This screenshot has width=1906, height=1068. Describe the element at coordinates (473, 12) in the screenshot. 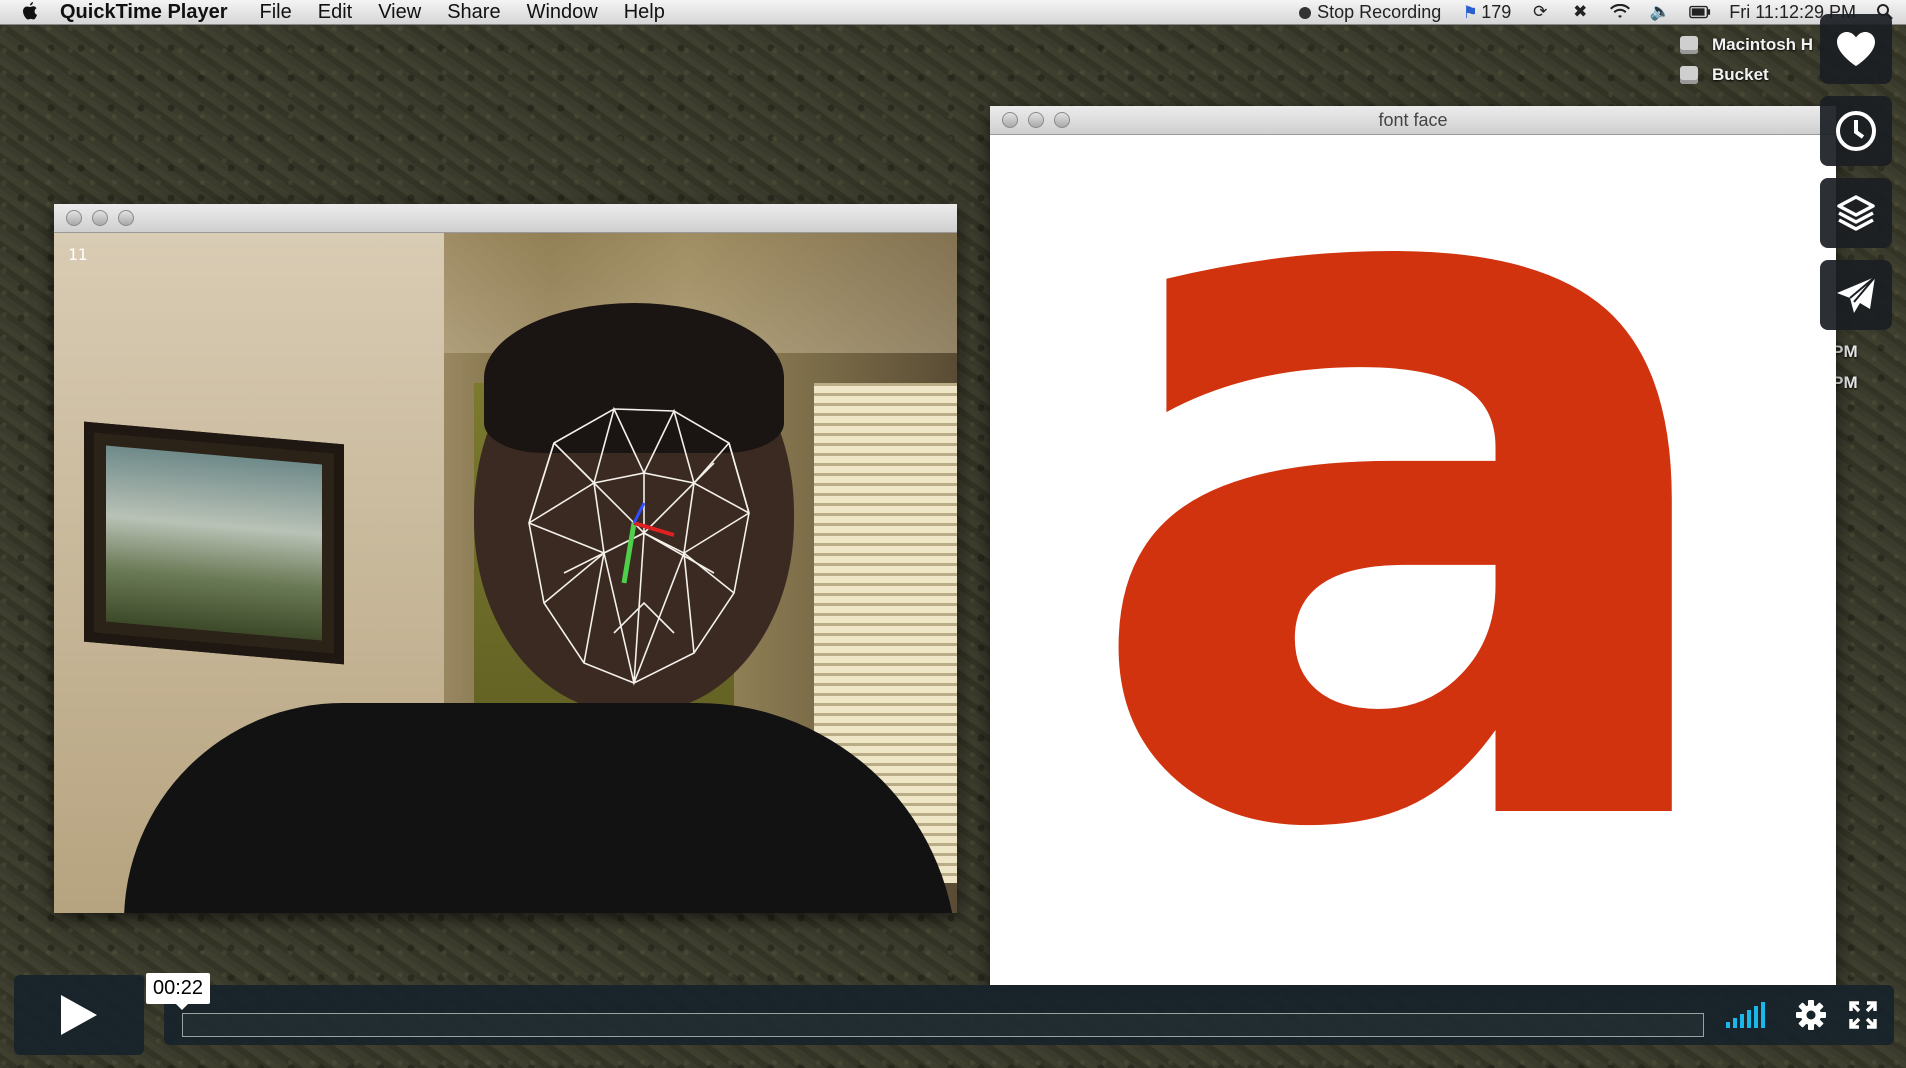

I see `menu-share: Share` at that location.